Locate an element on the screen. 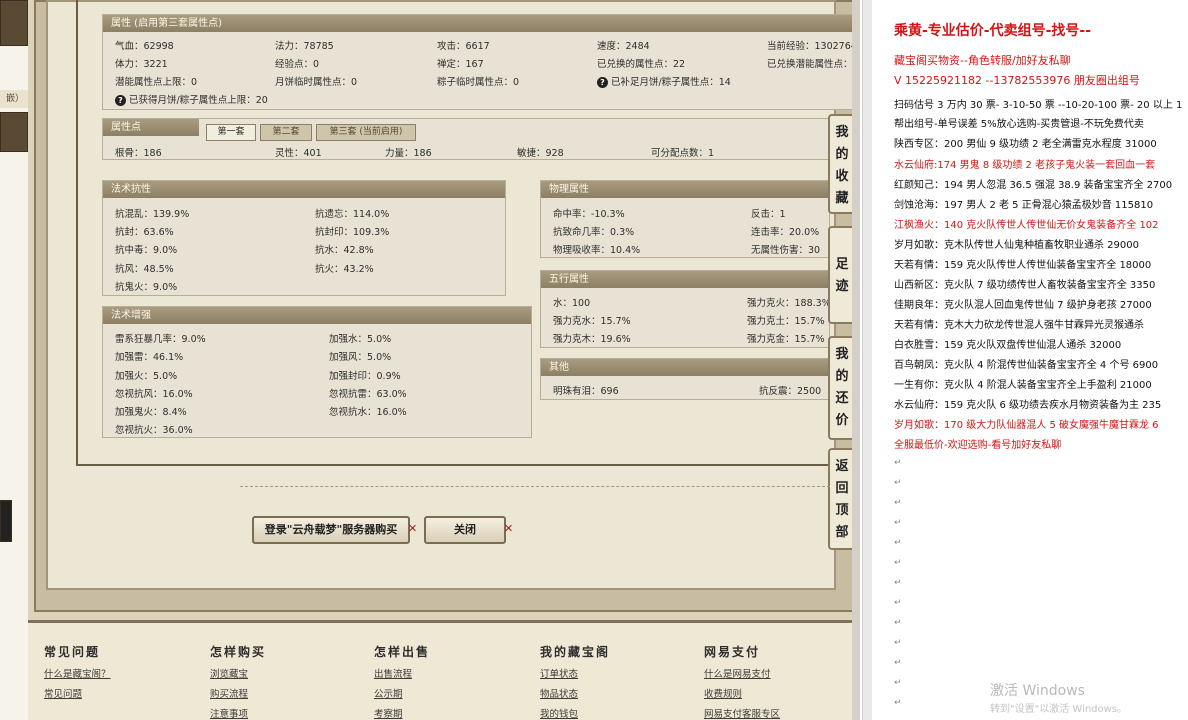 The height and width of the screenshot is (720, 1188). tab-set-3: 第三套 (当前启用) is located at coordinates (366, 132).